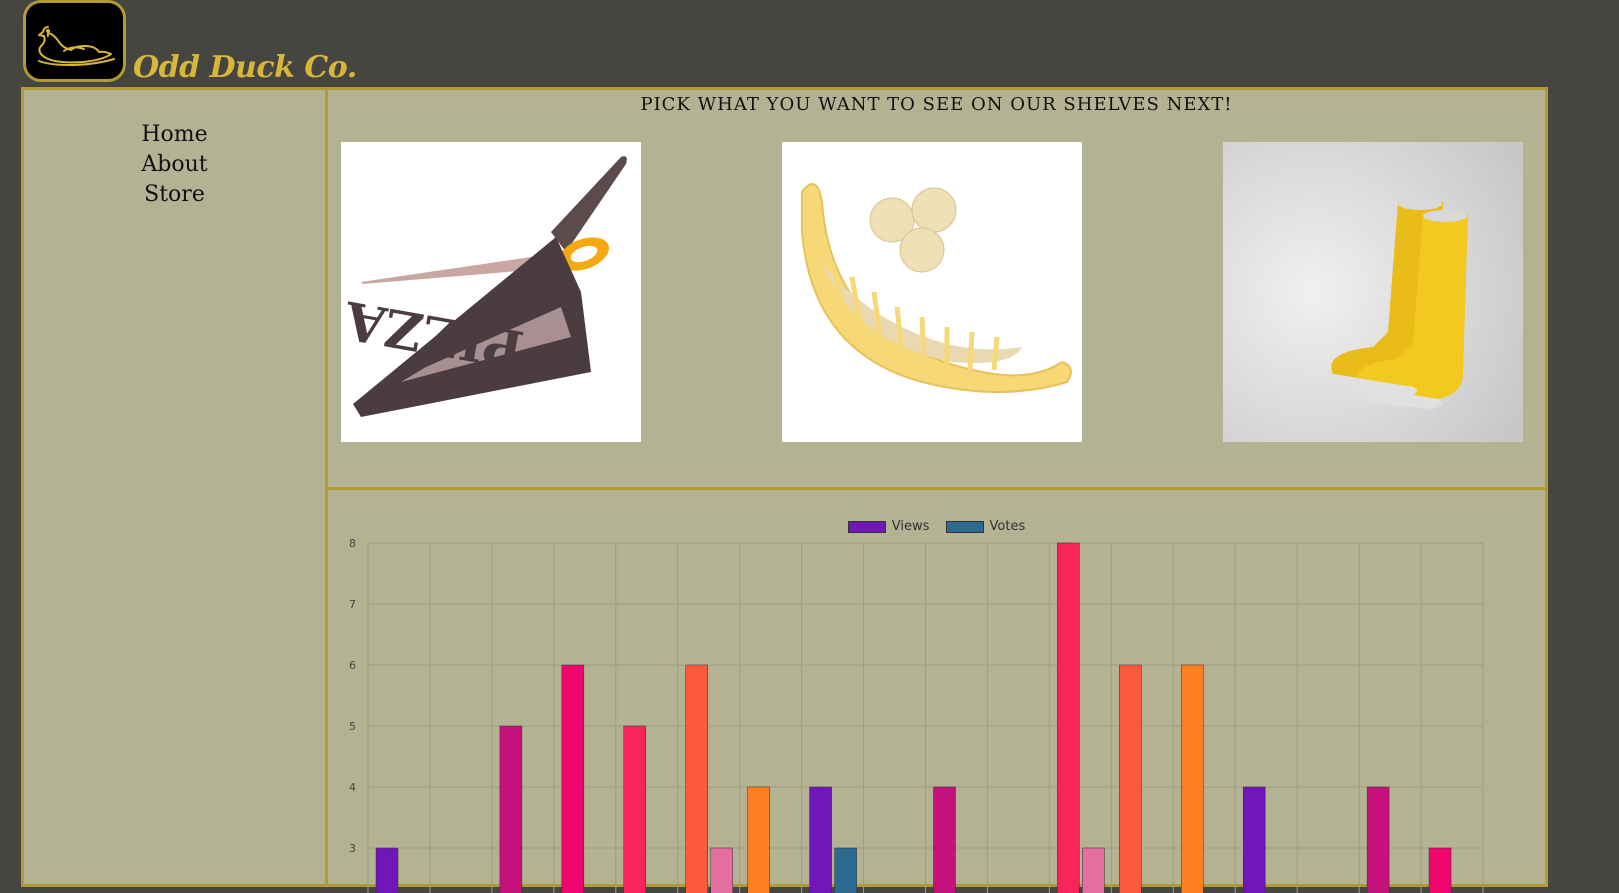 Image resolution: width=1619 pixels, height=893 pixels. What do you see at coordinates (174, 195) in the screenshot?
I see `nav-item-store: Store` at bounding box center [174, 195].